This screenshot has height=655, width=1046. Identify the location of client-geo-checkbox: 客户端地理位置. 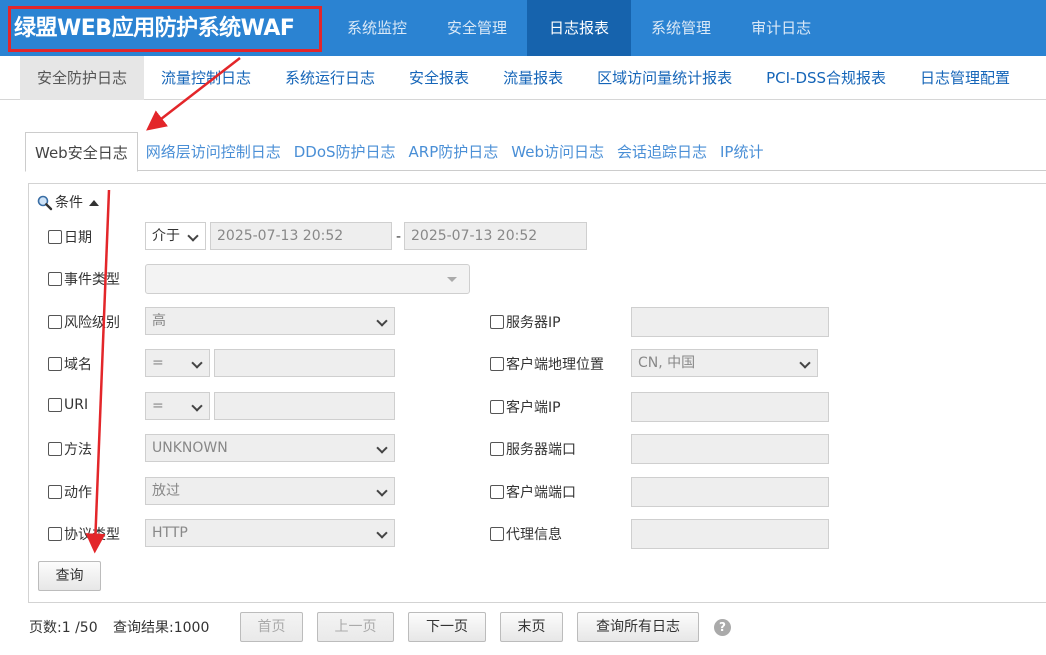
(547, 364).